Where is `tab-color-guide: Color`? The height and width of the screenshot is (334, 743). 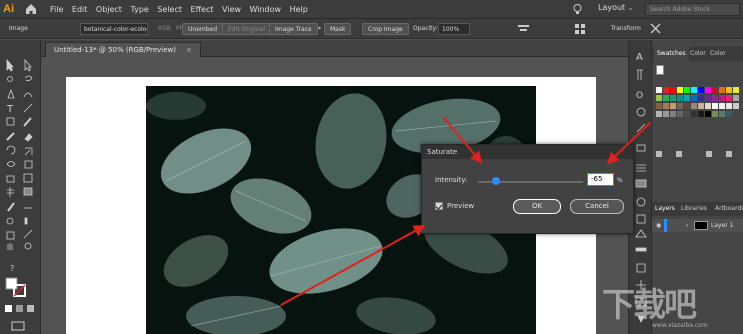
tab-color-guide: Color is located at coordinates (718, 54).